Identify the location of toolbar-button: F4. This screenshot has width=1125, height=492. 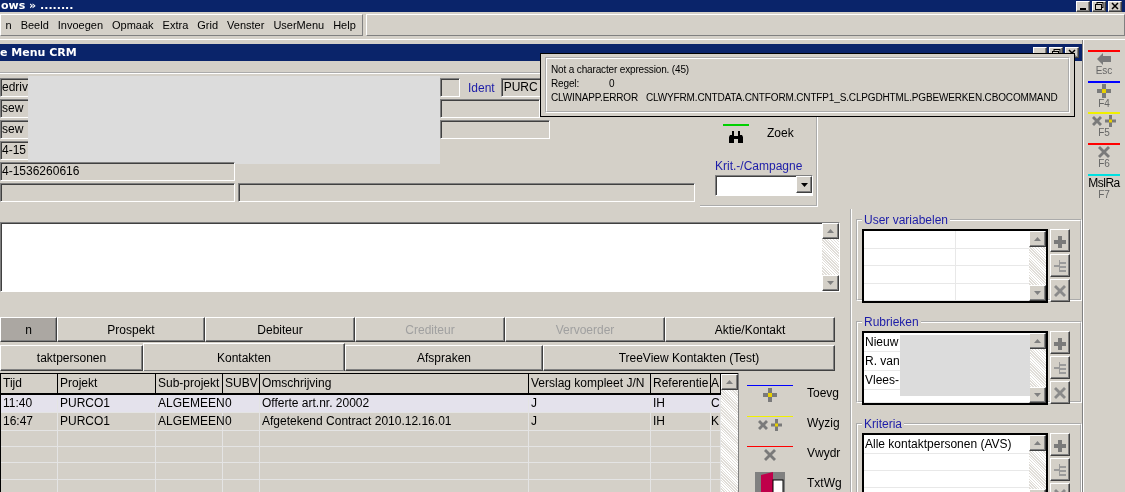
(1104, 95).